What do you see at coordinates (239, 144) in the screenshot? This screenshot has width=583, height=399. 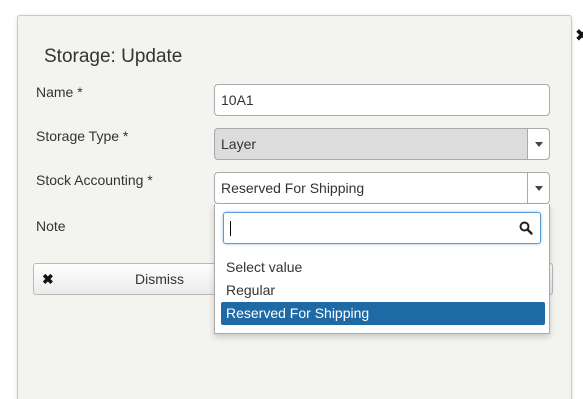 I see `storage-type-value: Layer` at bounding box center [239, 144].